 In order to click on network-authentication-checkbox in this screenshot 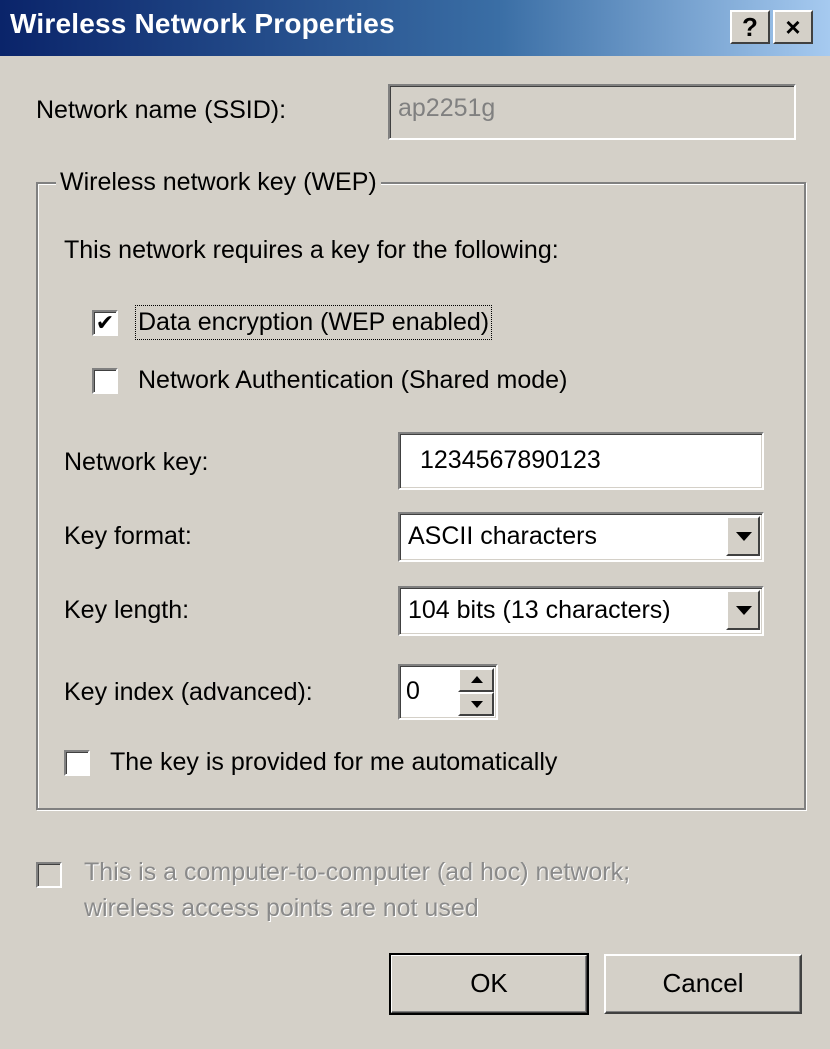, I will do `click(105, 381)`.